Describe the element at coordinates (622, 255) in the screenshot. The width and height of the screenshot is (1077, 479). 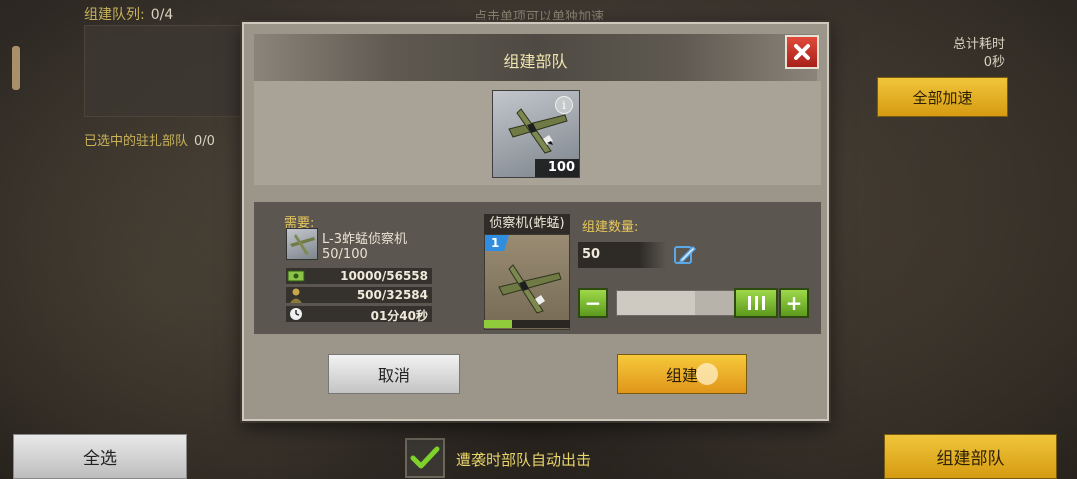
I see `build-count-input: 50` at that location.